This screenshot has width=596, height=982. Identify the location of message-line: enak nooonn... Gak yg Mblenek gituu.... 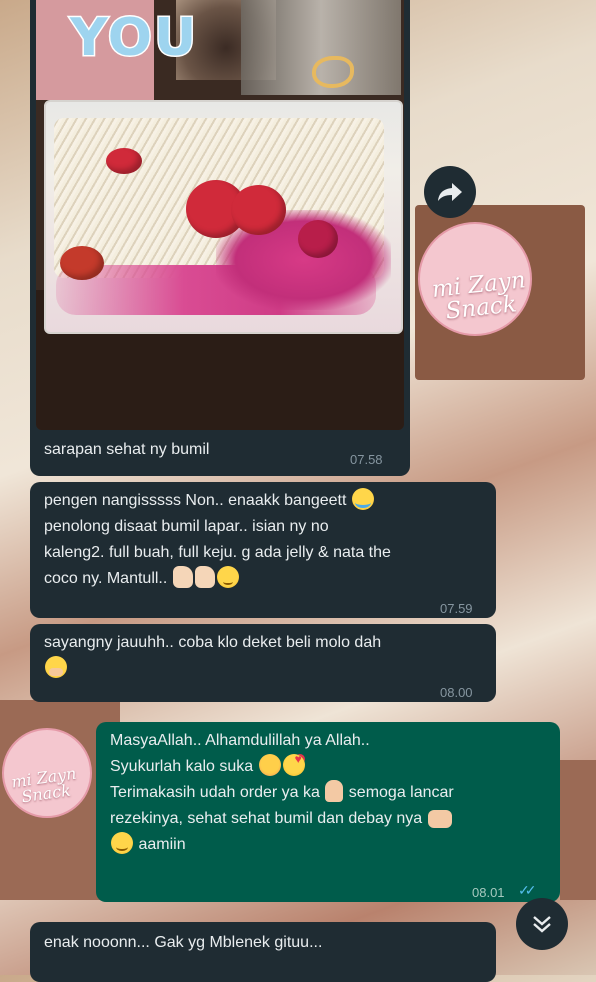
(183, 942).